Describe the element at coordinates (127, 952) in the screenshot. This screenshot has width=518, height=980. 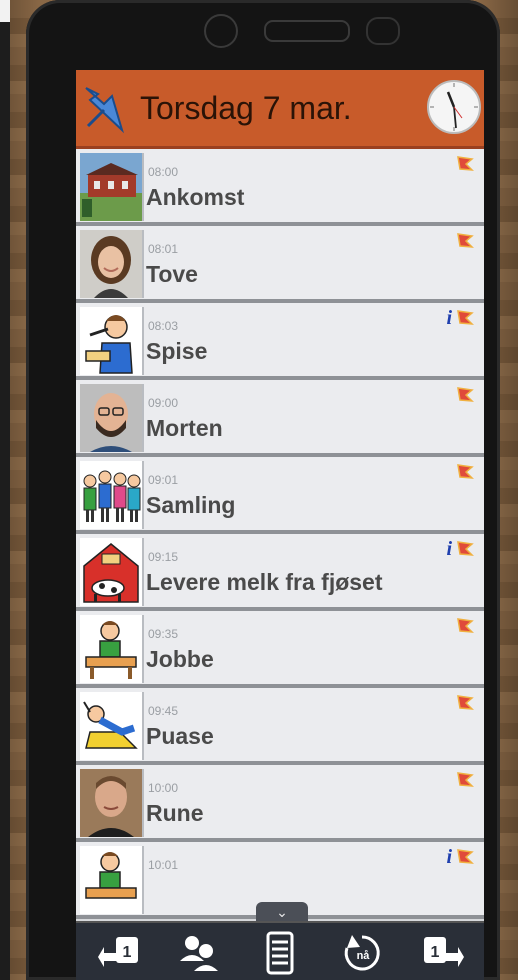
I see `previous-day-label: 1` at that location.